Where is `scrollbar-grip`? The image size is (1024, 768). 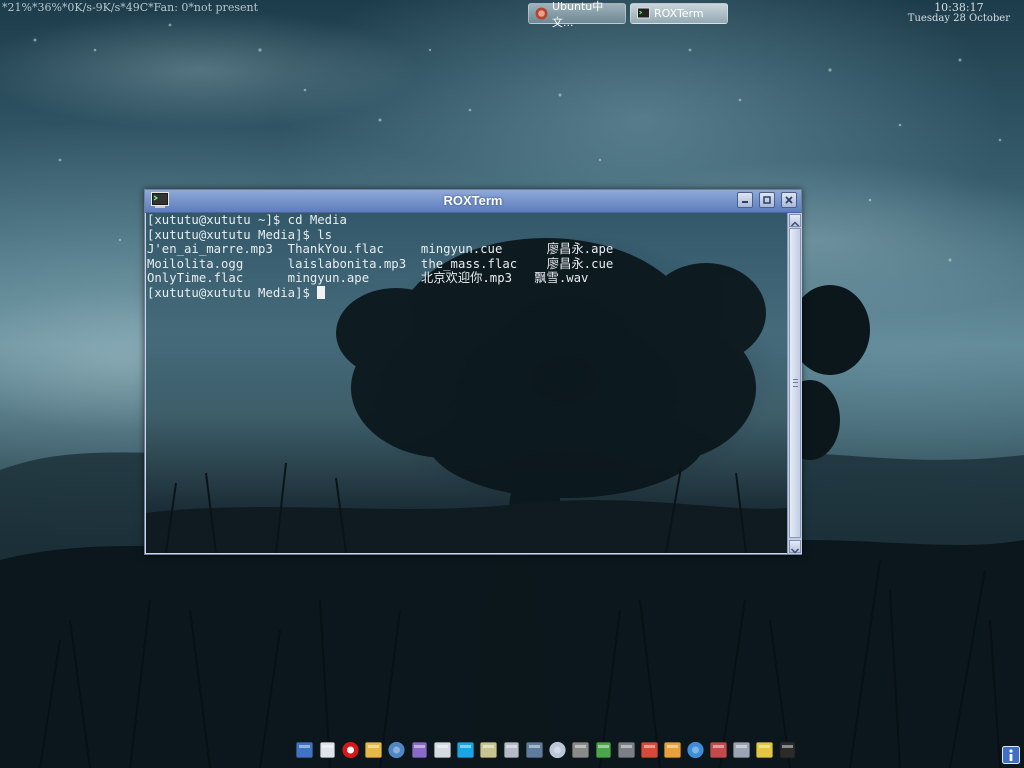 scrollbar-grip is located at coordinates (795, 383).